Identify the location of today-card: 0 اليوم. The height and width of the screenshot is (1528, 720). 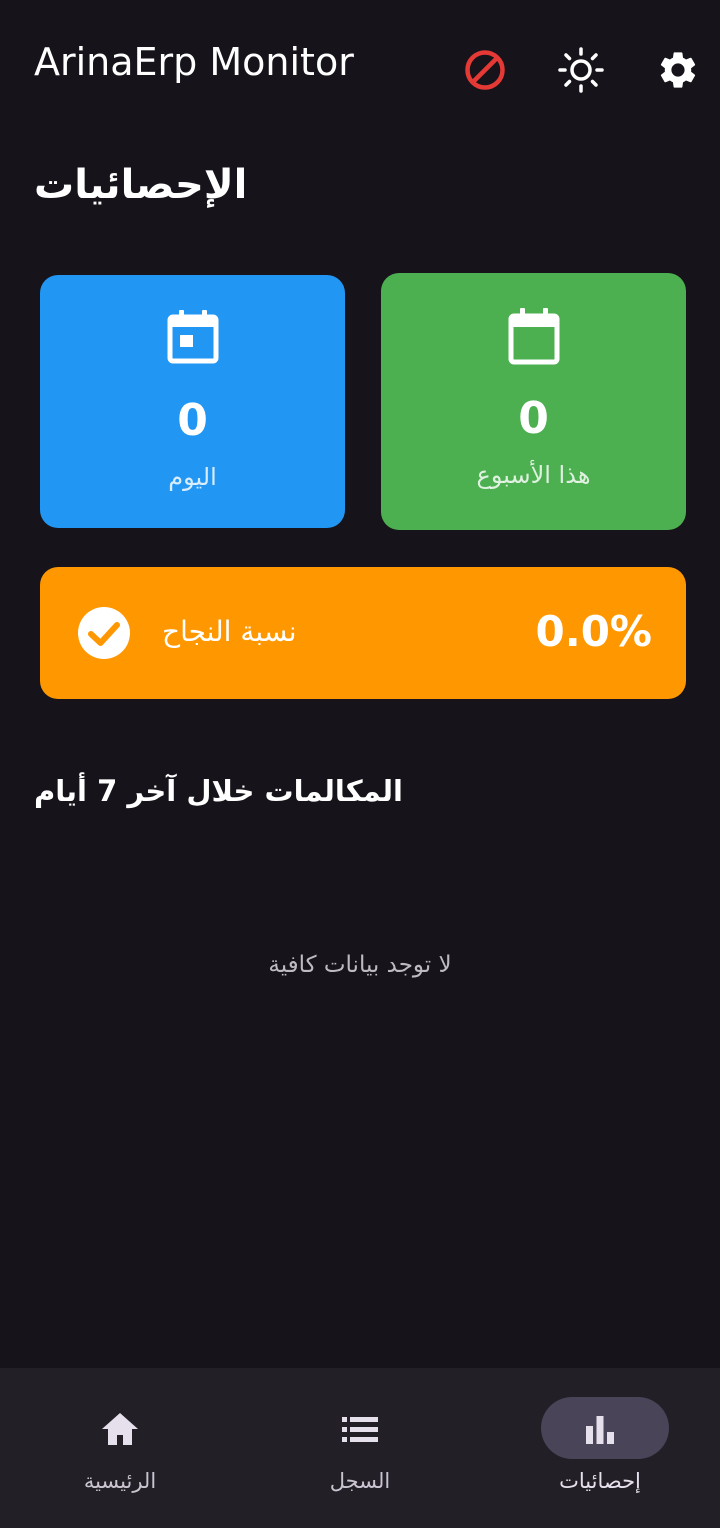
(192, 401).